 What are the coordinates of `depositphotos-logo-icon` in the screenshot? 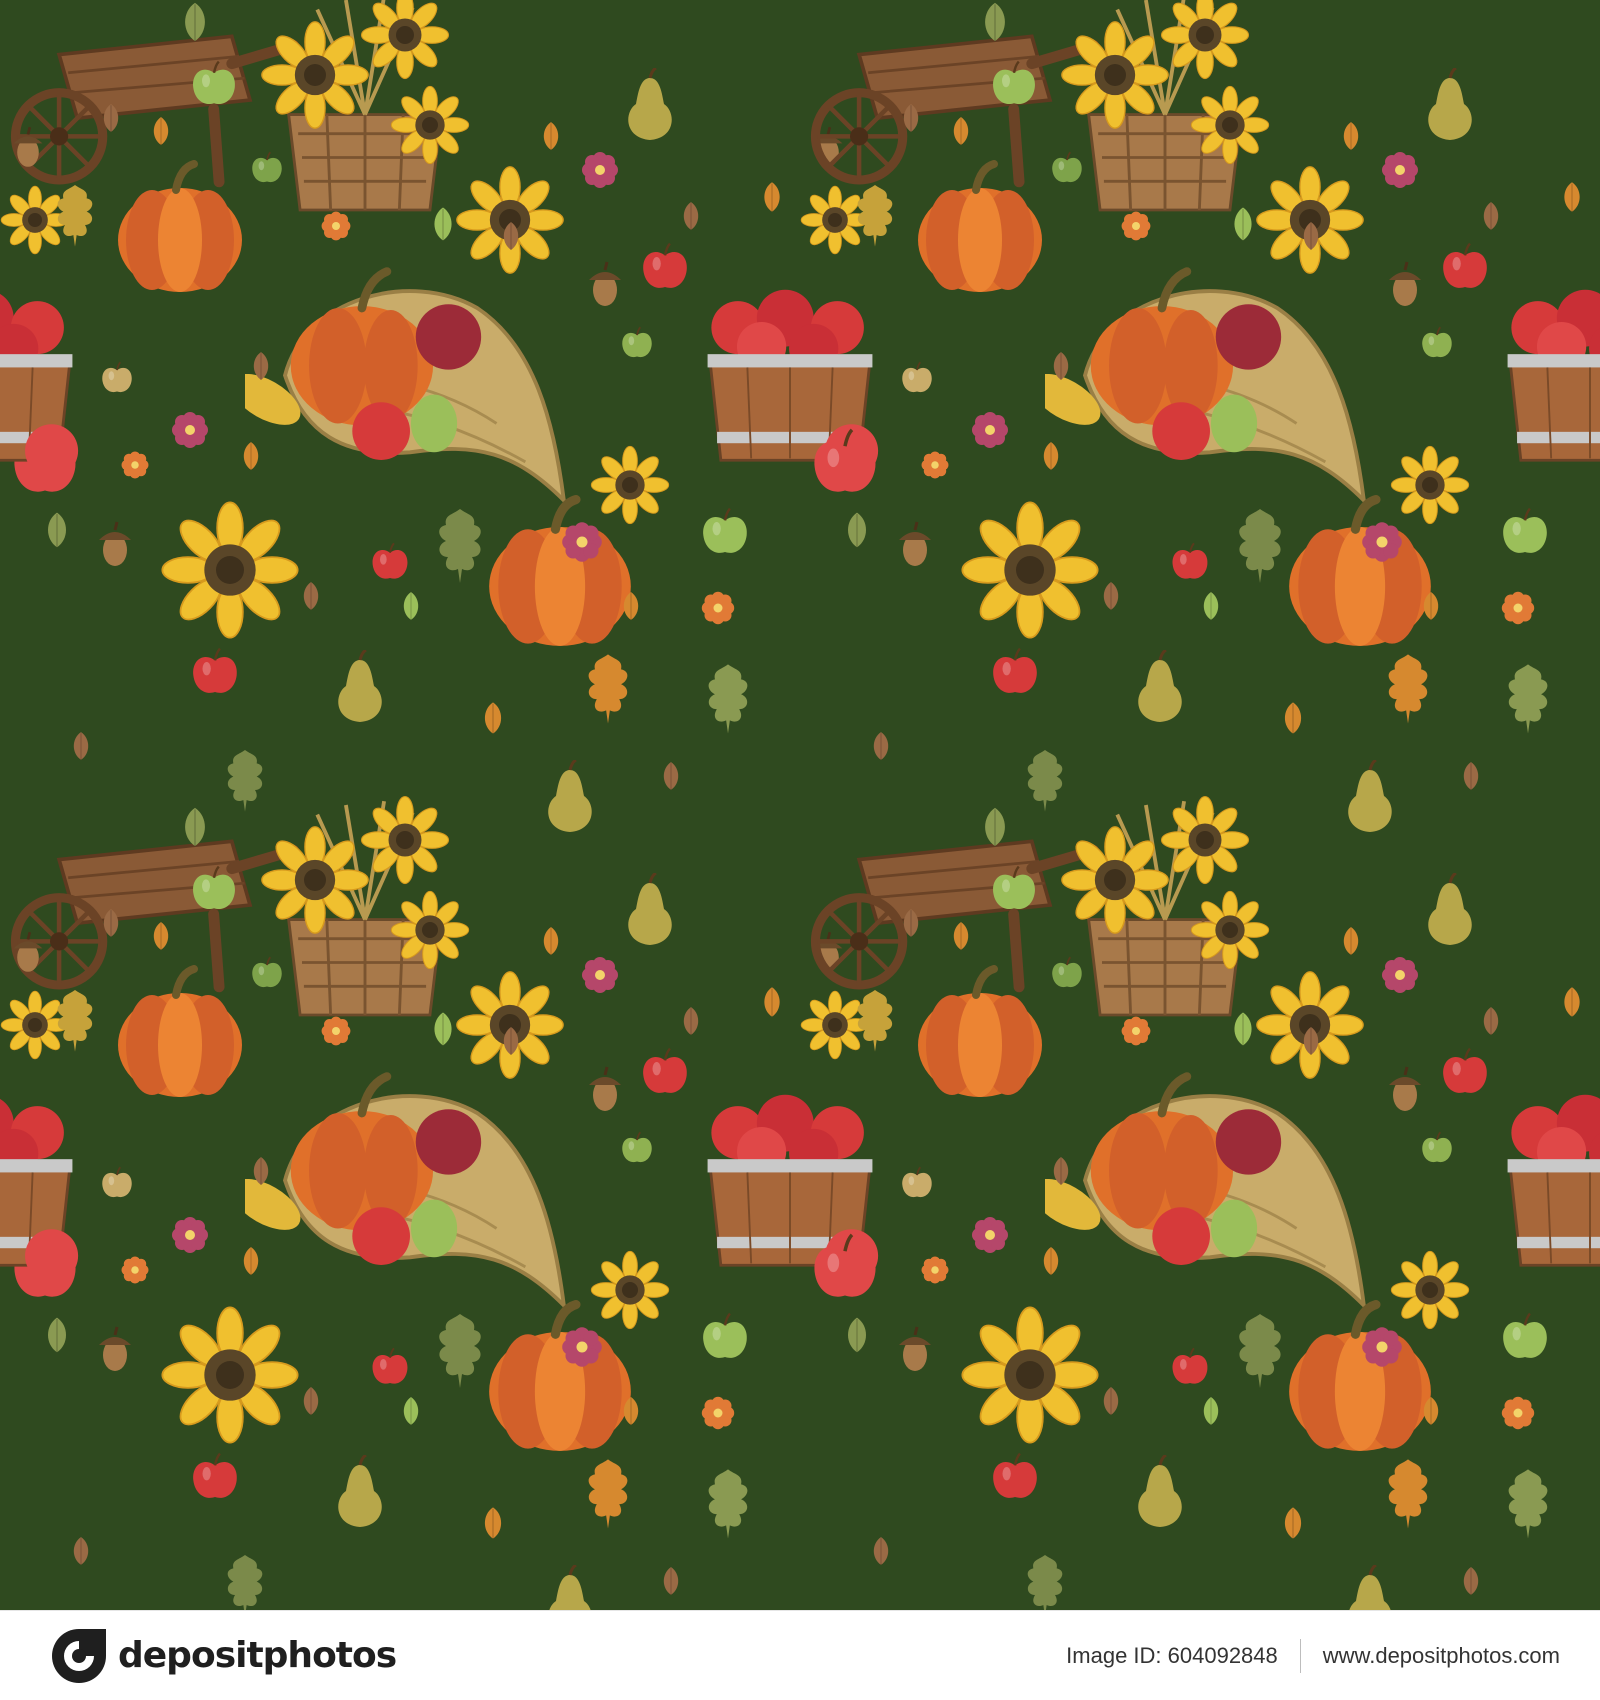 It's located at (79, 1655).